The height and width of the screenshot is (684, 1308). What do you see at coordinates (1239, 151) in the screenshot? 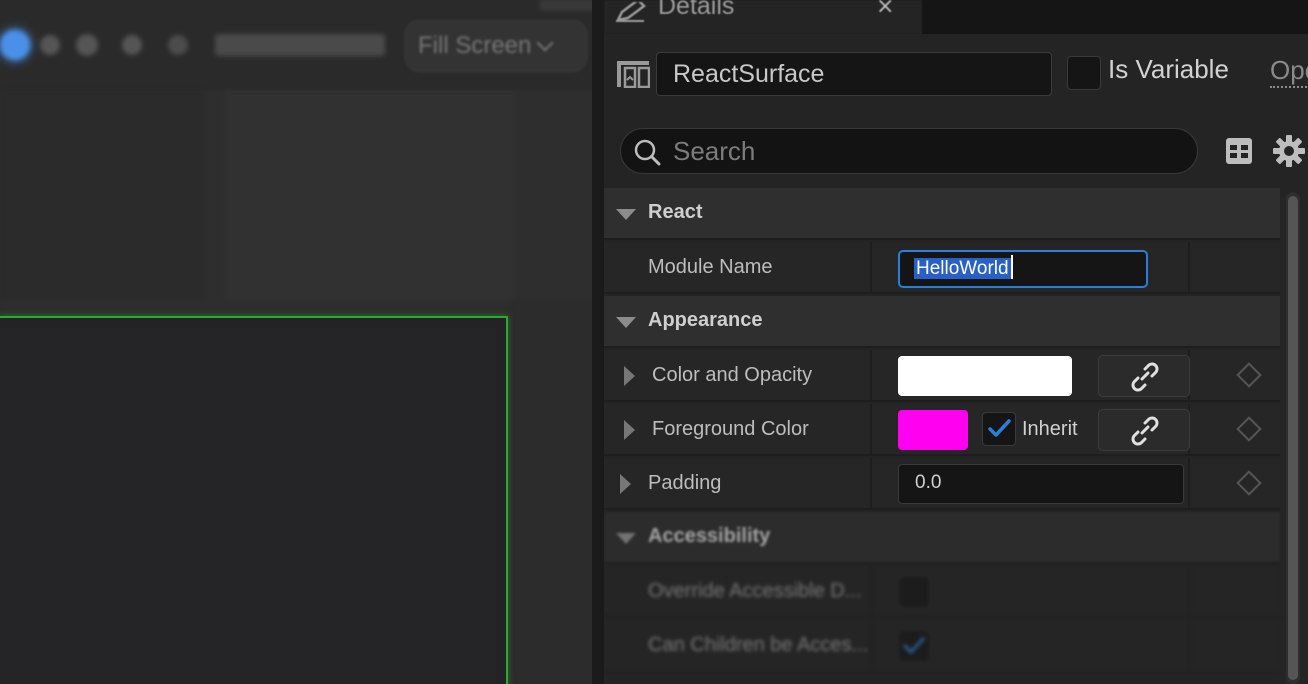
I see `table-icon` at bounding box center [1239, 151].